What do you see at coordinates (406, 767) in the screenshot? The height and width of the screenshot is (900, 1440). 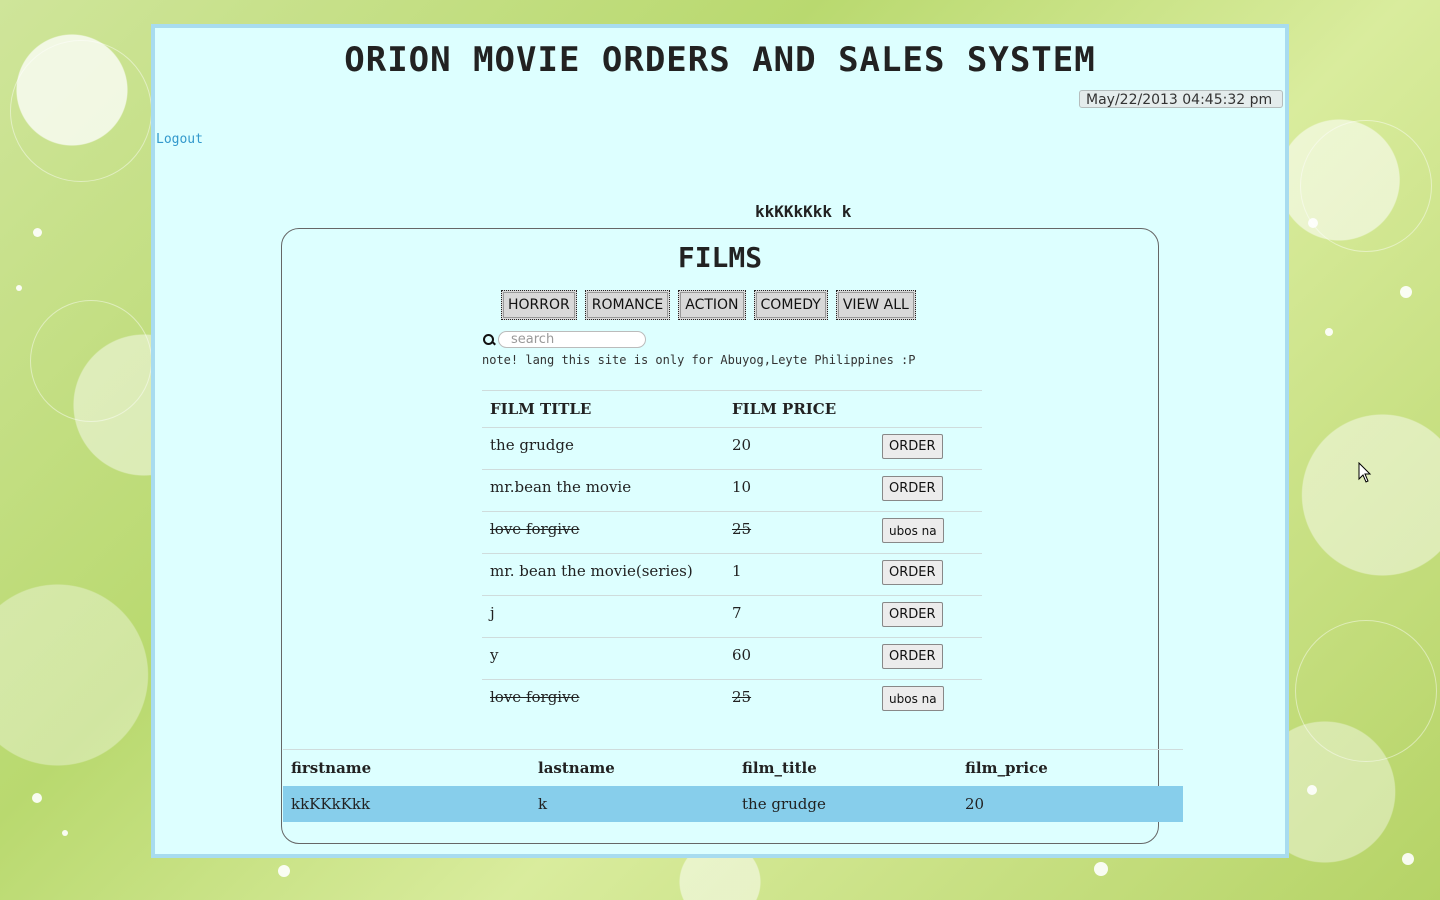 I see `column-header-firstname: firstname` at bounding box center [406, 767].